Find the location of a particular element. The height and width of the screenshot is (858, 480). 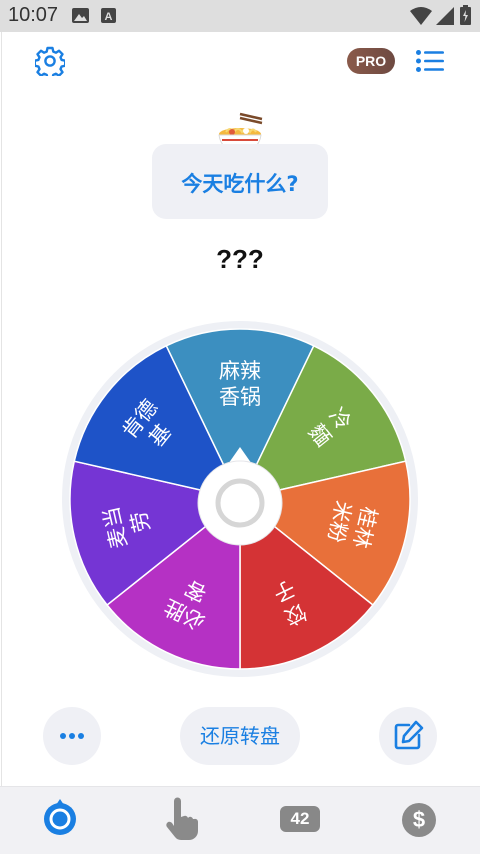

hand-tap-icon is located at coordinates (182, 818).